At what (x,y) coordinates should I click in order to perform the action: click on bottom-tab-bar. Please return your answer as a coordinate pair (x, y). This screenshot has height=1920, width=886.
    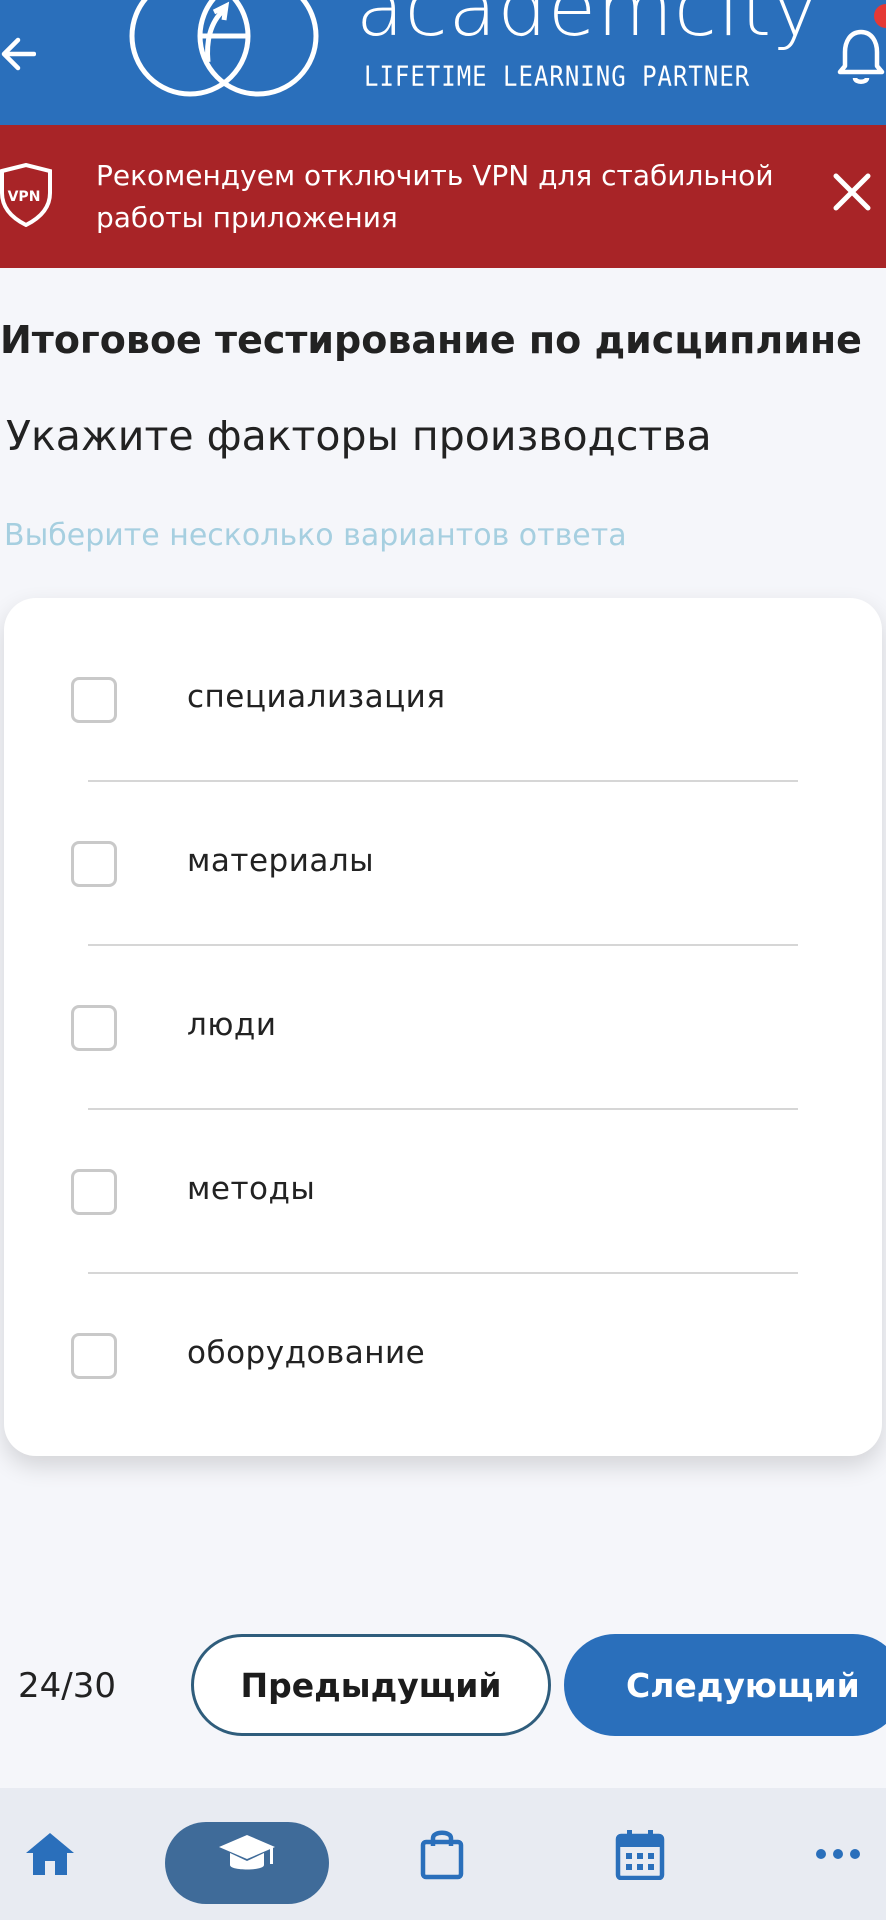
    Looking at the image, I should click on (443, 1854).